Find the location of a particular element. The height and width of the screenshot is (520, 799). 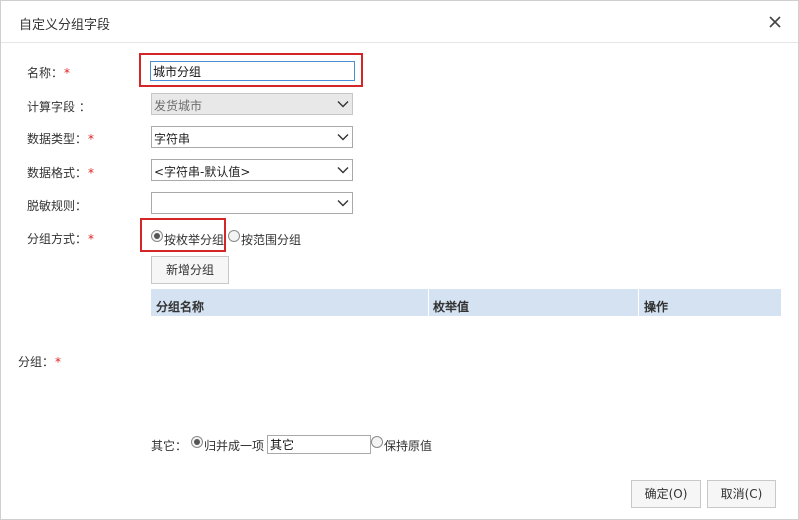

close-icon is located at coordinates (775, 22).